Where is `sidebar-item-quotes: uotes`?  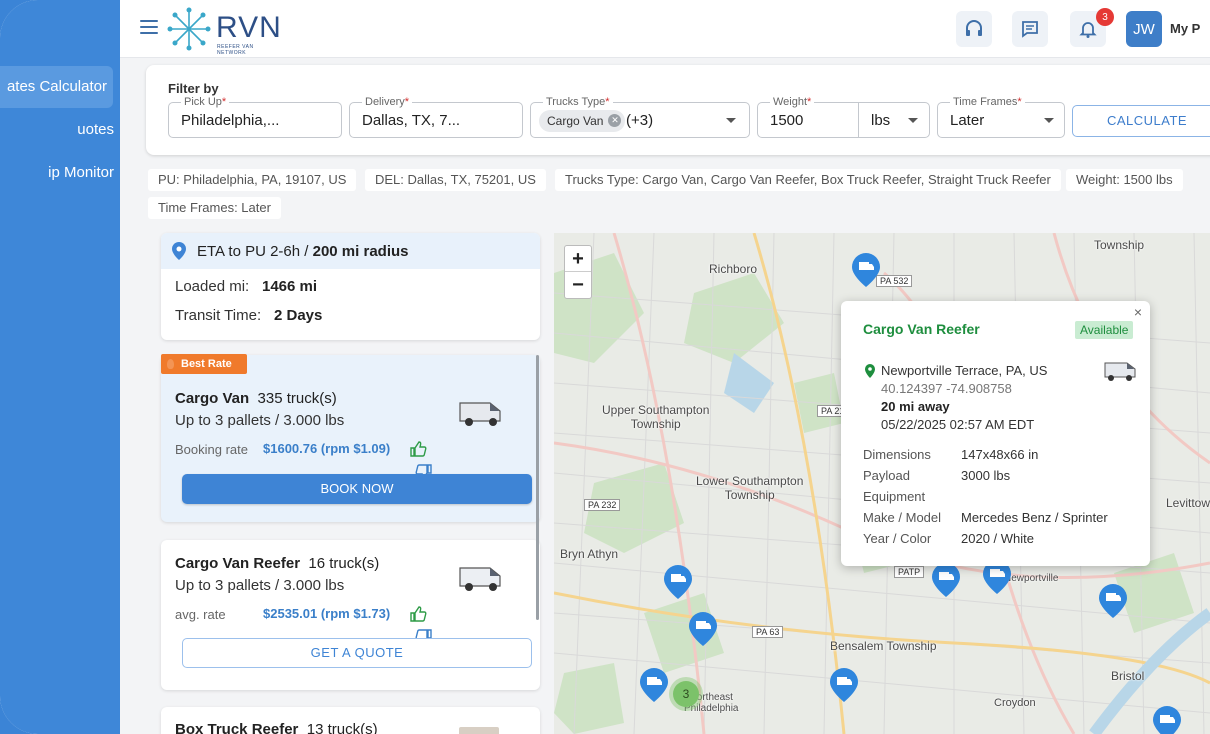 sidebar-item-quotes: uotes is located at coordinates (60, 130).